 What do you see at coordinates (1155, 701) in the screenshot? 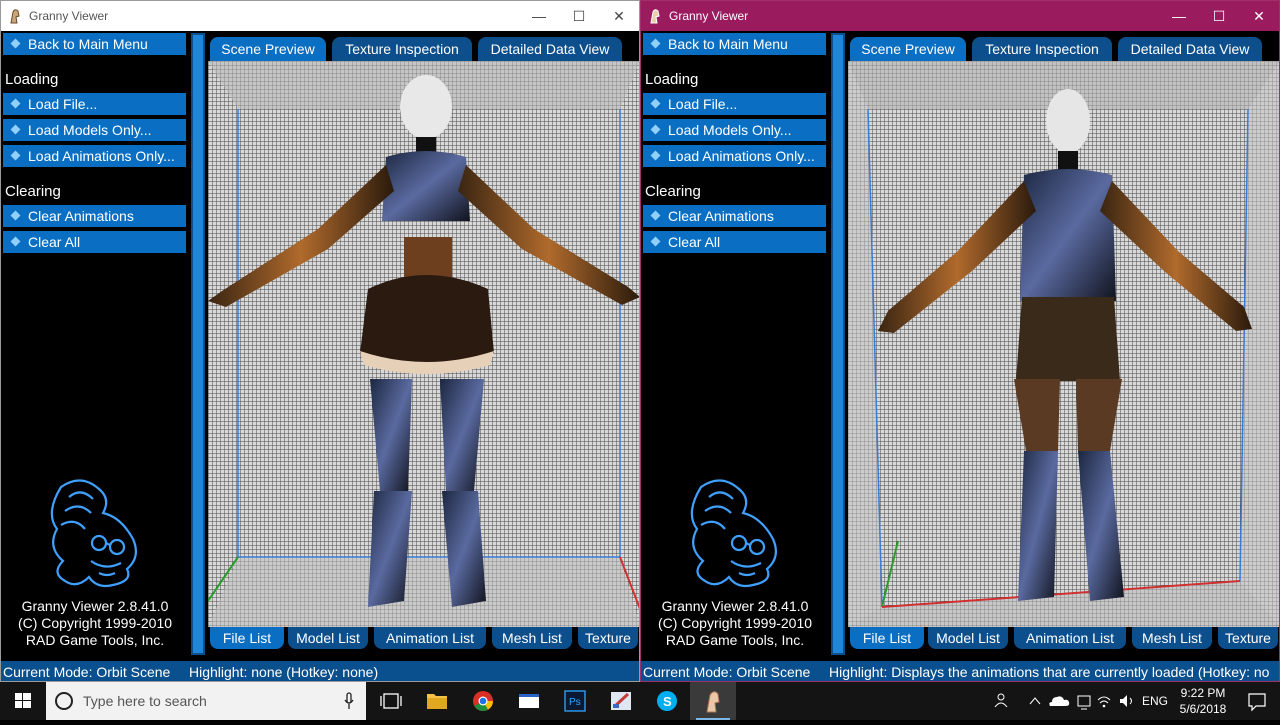
I see `language-indicator: ENG` at bounding box center [1155, 701].